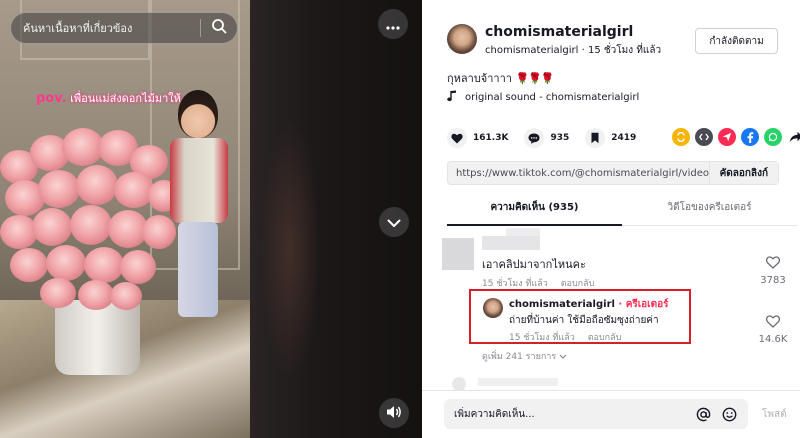  Describe the element at coordinates (750, 137) in the screenshot. I see `facebook-icon` at that location.